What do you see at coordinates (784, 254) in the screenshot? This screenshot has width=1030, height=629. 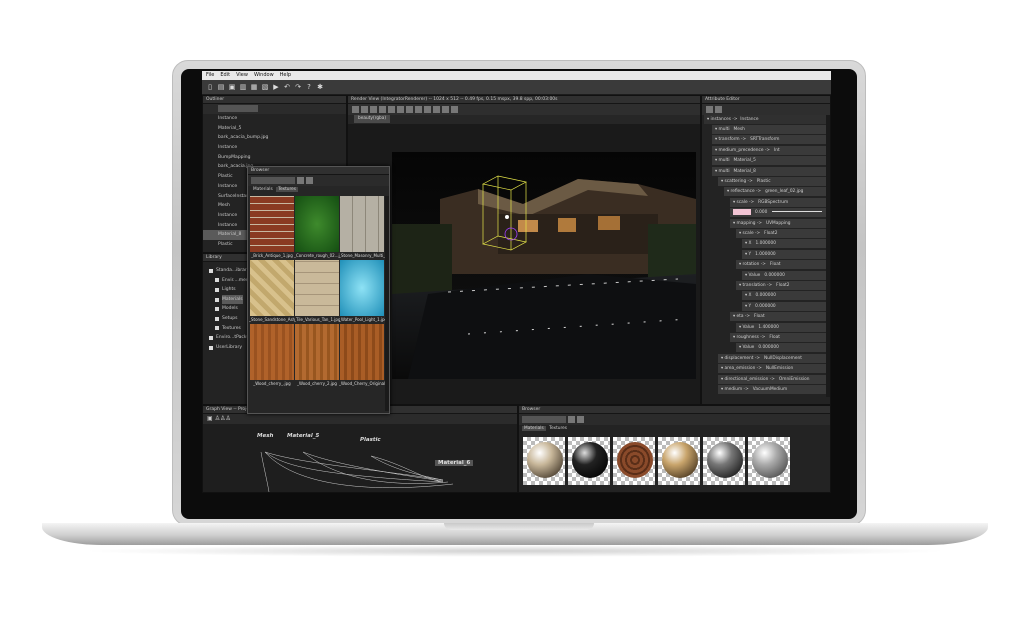 I see `attr-row: ▾ Y 1.000000` at bounding box center [784, 254].